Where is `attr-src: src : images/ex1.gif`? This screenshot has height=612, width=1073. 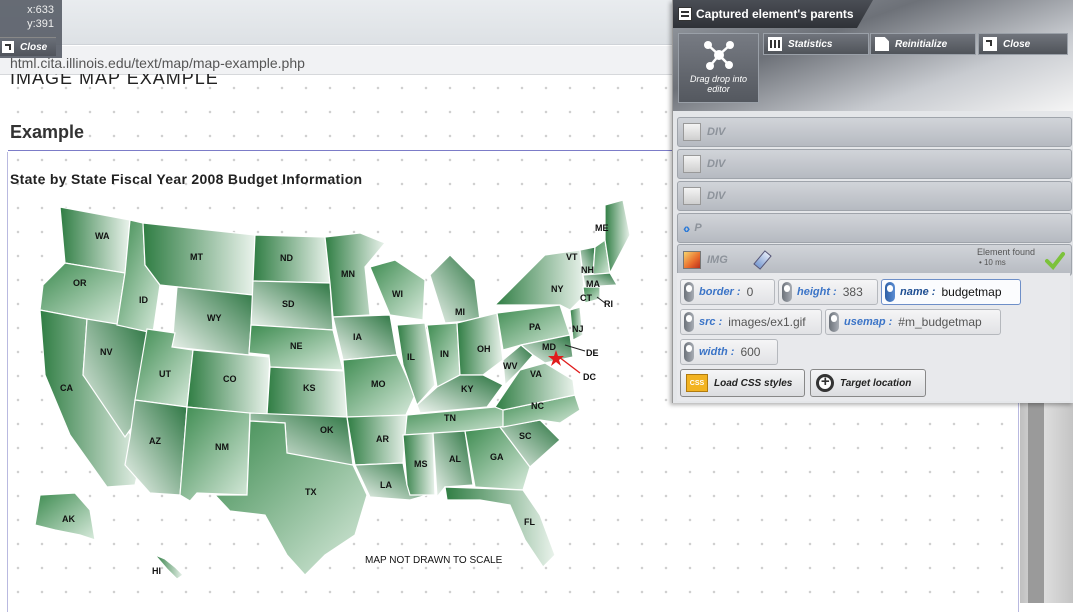 attr-src: src : images/ex1.gif is located at coordinates (751, 322).